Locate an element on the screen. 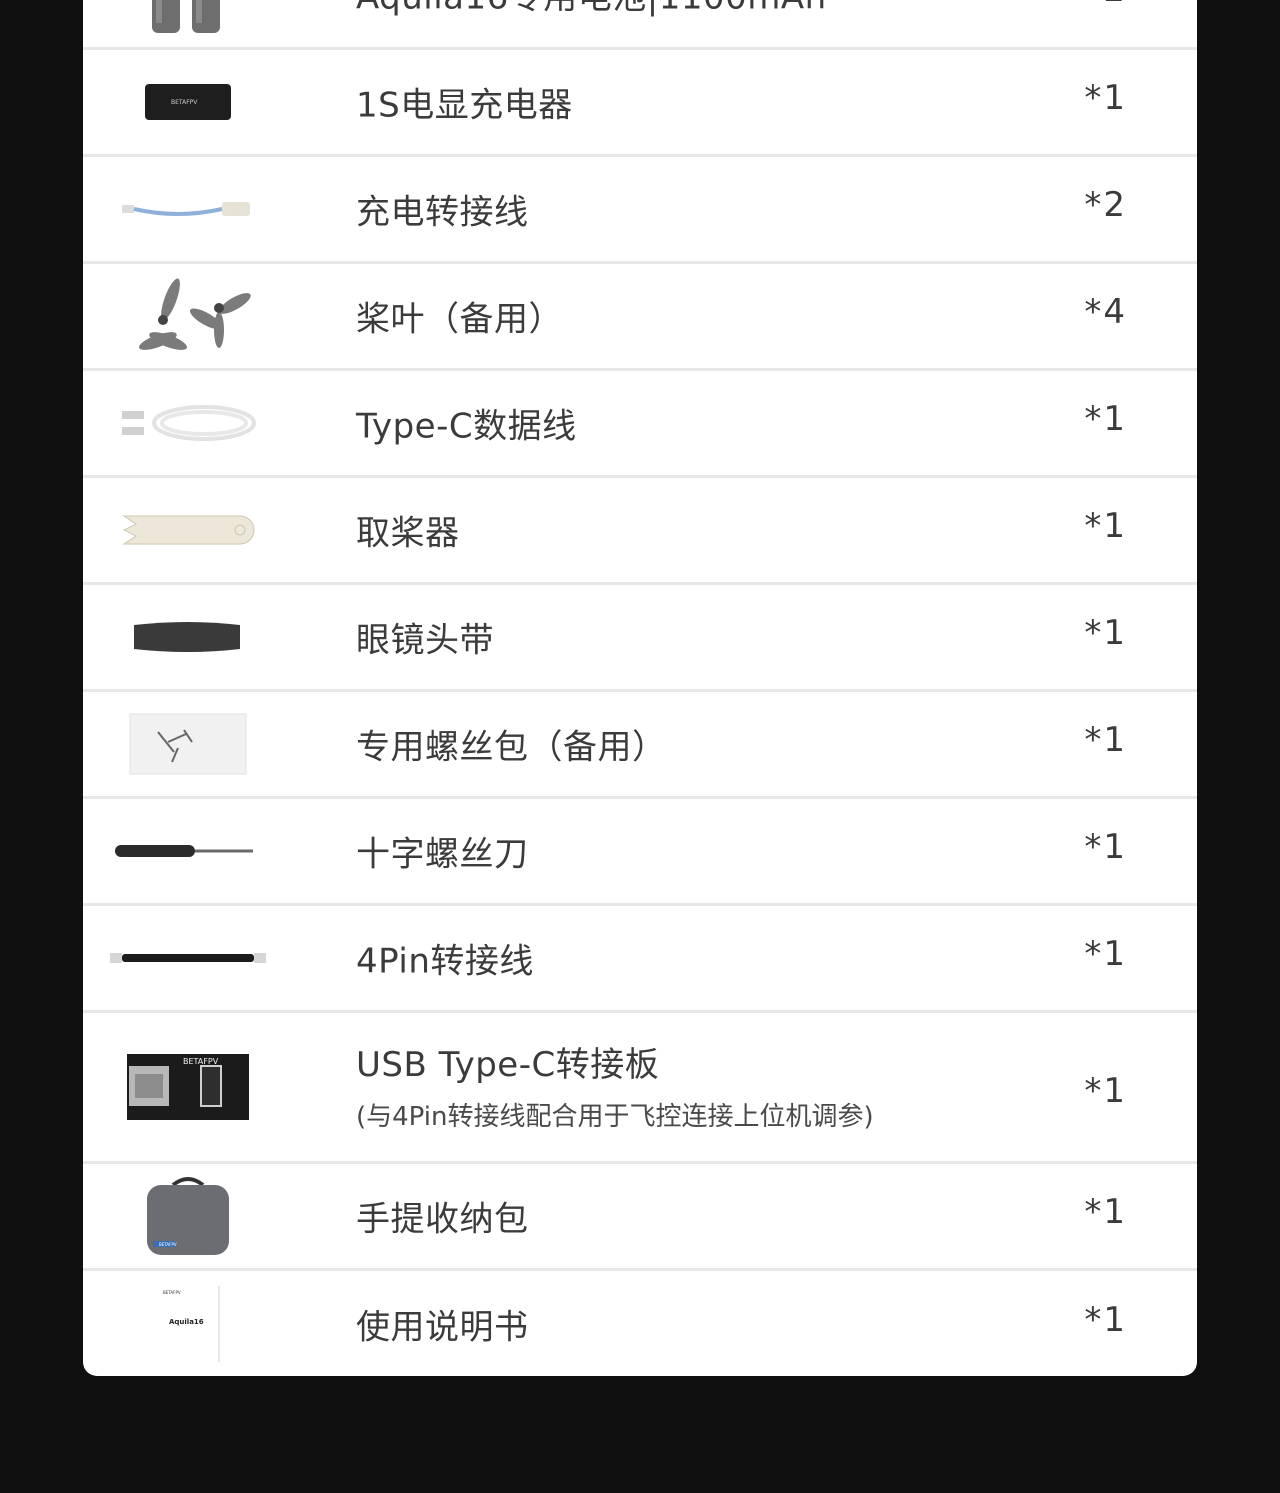  item-name: 使用说明书 is located at coordinates (442, 1327).